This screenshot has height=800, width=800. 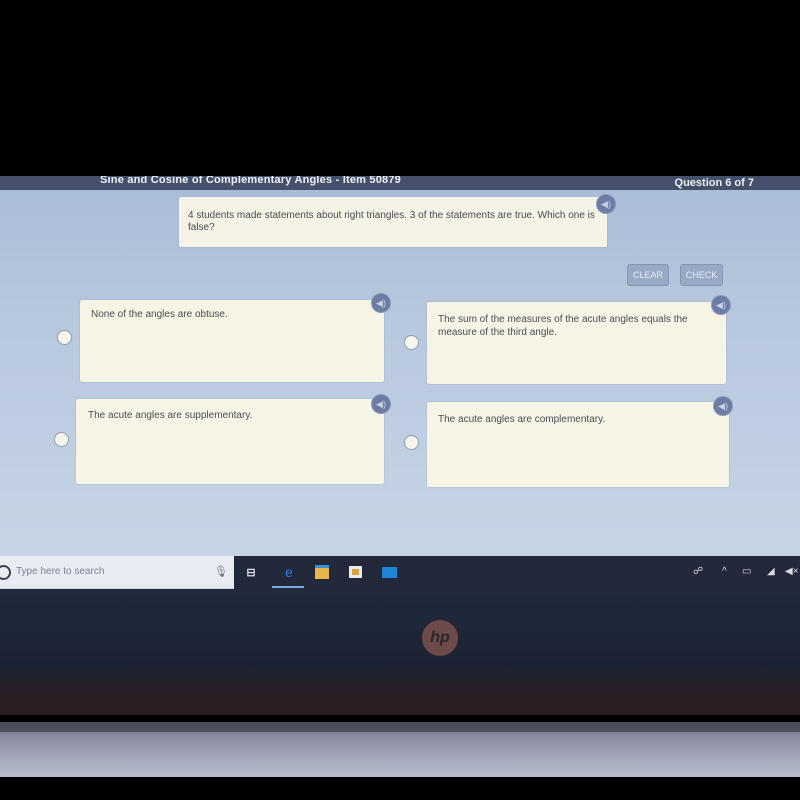 What do you see at coordinates (714, 183) in the screenshot?
I see `question-counter: Question 6 of 7` at bounding box center [714, 183].